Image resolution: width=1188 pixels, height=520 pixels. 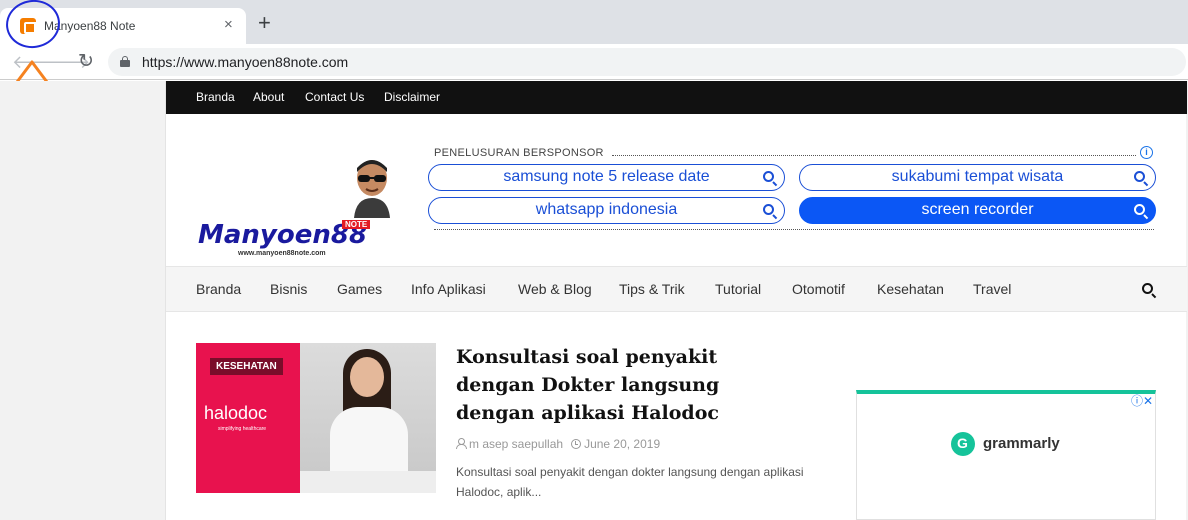 What do you see at coordinates (282, 253) in the screenshot?
I see `logo-url: www.manyoen88note.com` at bounding box center [282, 253].